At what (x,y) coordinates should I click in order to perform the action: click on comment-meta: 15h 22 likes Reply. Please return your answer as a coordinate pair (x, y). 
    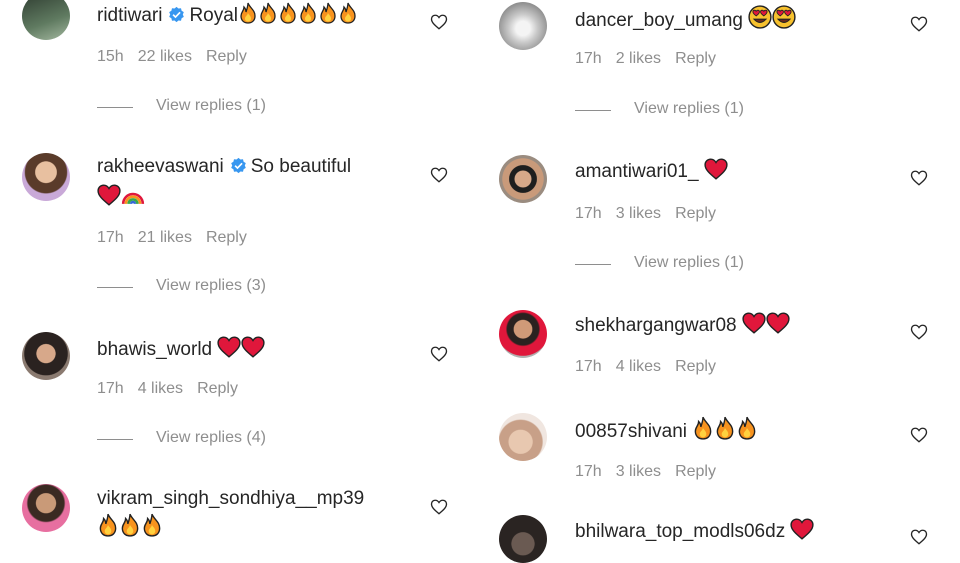
    Looking at the image, I should click on (179, 57).